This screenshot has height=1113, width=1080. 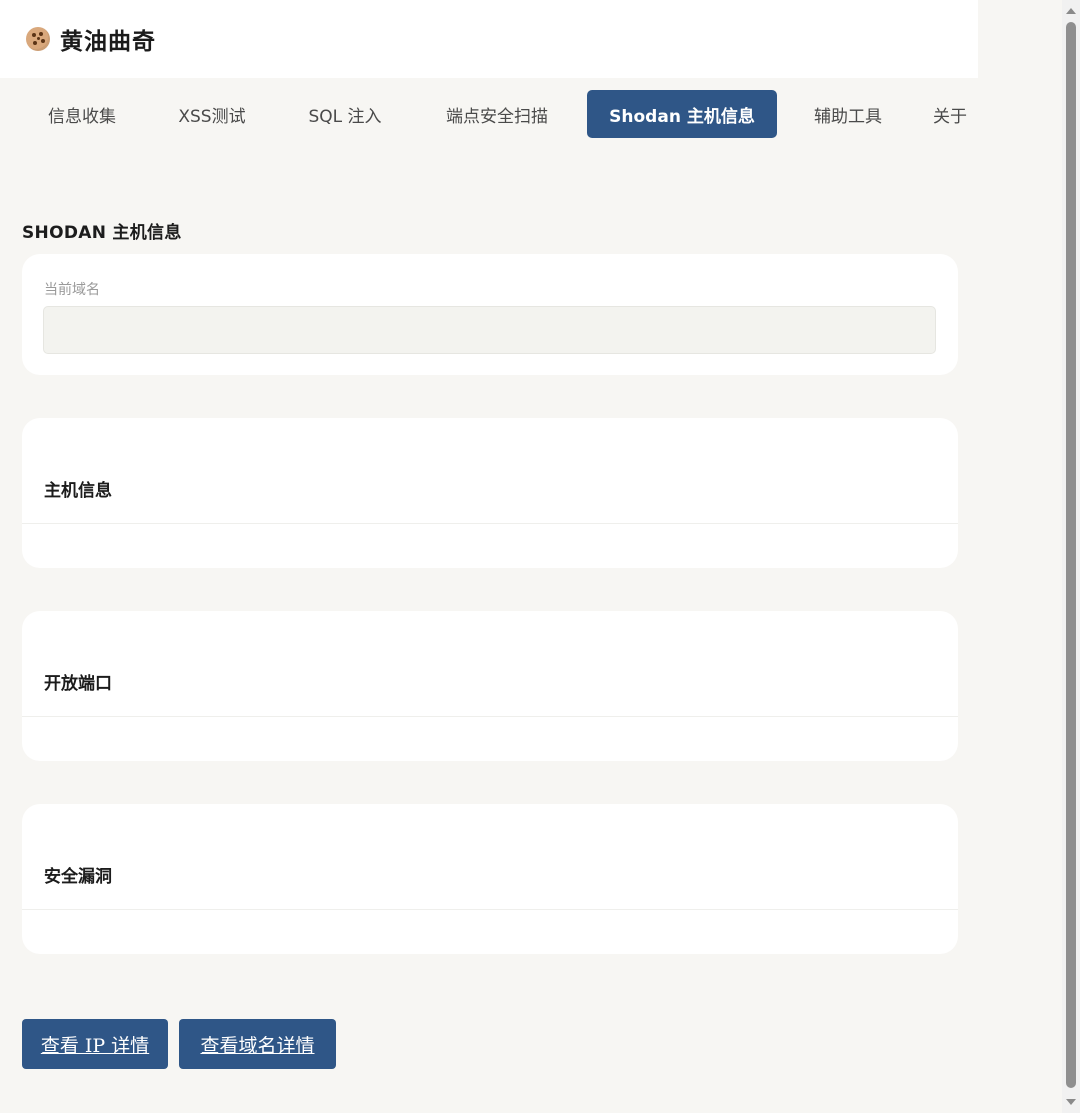 I want to click on host-info-heading: 主机信息, so click(x=78, y=491).